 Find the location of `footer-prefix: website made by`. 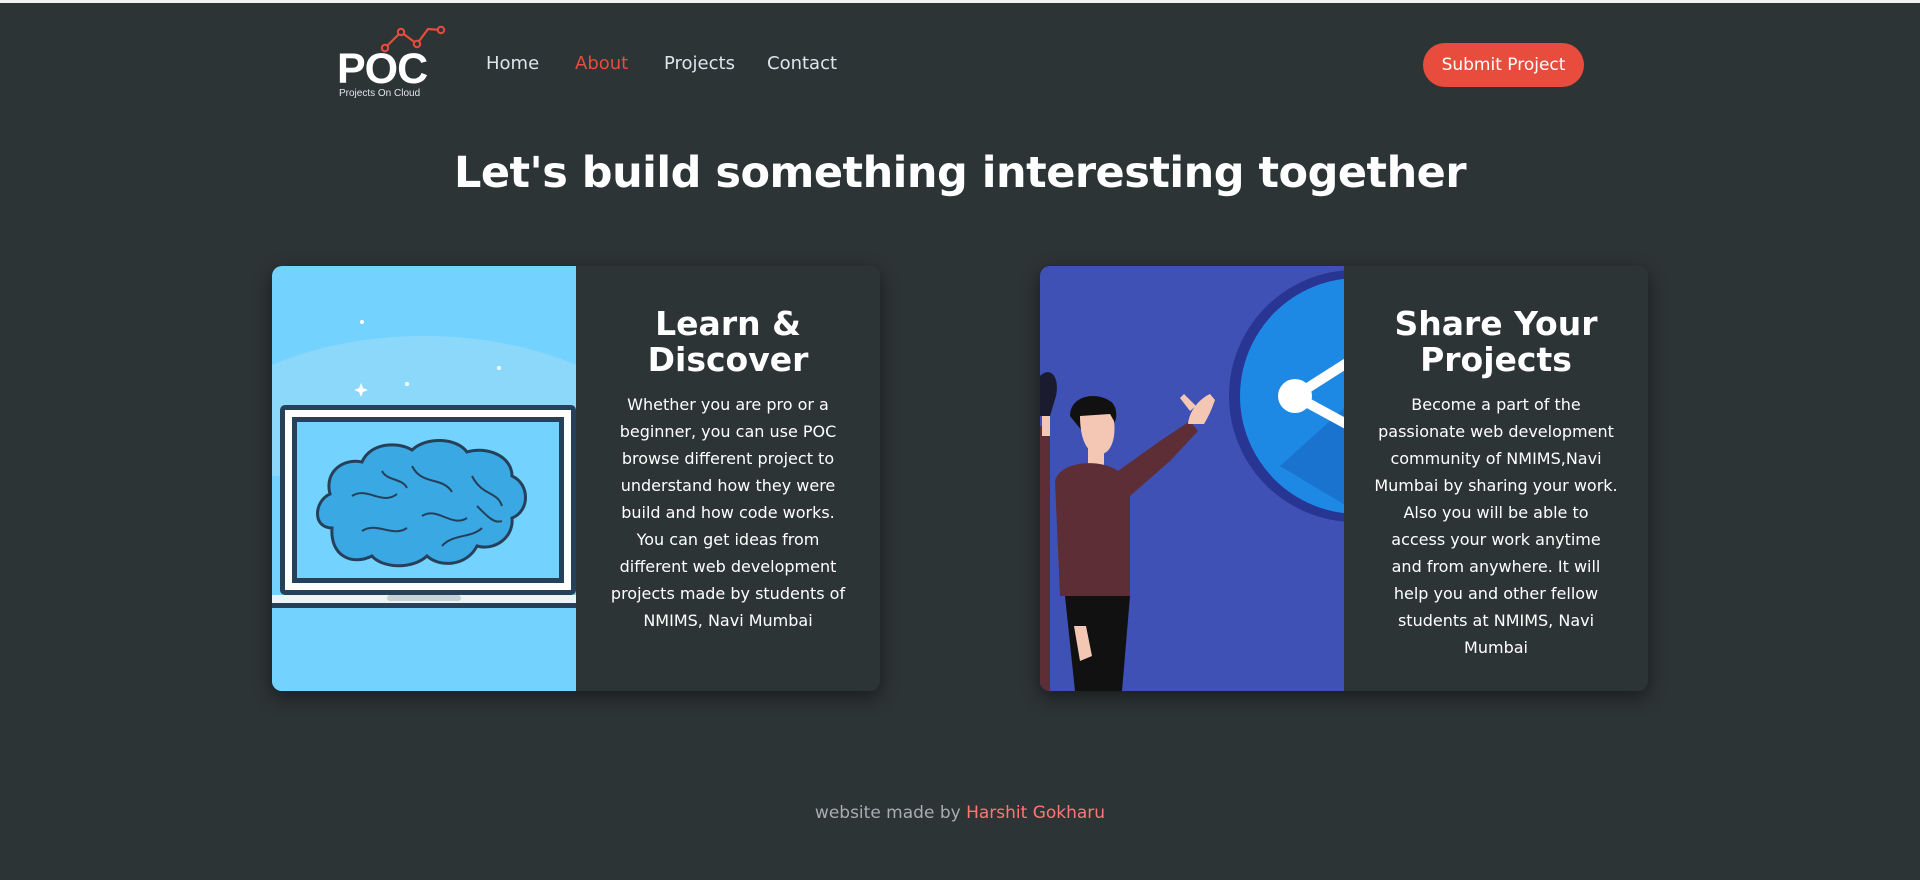

footer-prefix: website made by is located at coordinates (890, 813).